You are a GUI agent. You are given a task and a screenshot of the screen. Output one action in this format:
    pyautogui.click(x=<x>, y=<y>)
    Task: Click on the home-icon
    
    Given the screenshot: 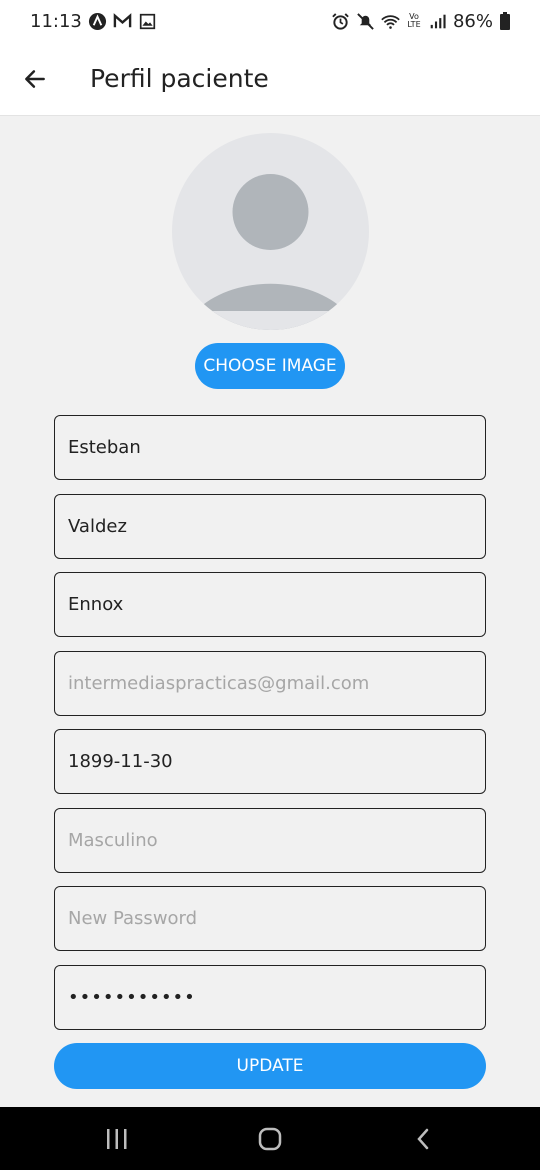 What is the action you would take?
    pyautogui.click(x=270, y=1138)
    